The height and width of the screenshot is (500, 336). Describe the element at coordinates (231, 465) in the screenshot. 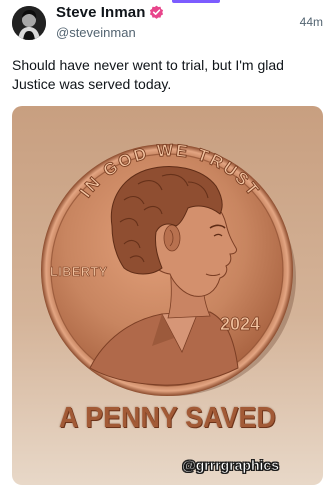

I see `image-watermark: @grrrgraphics` at that location.